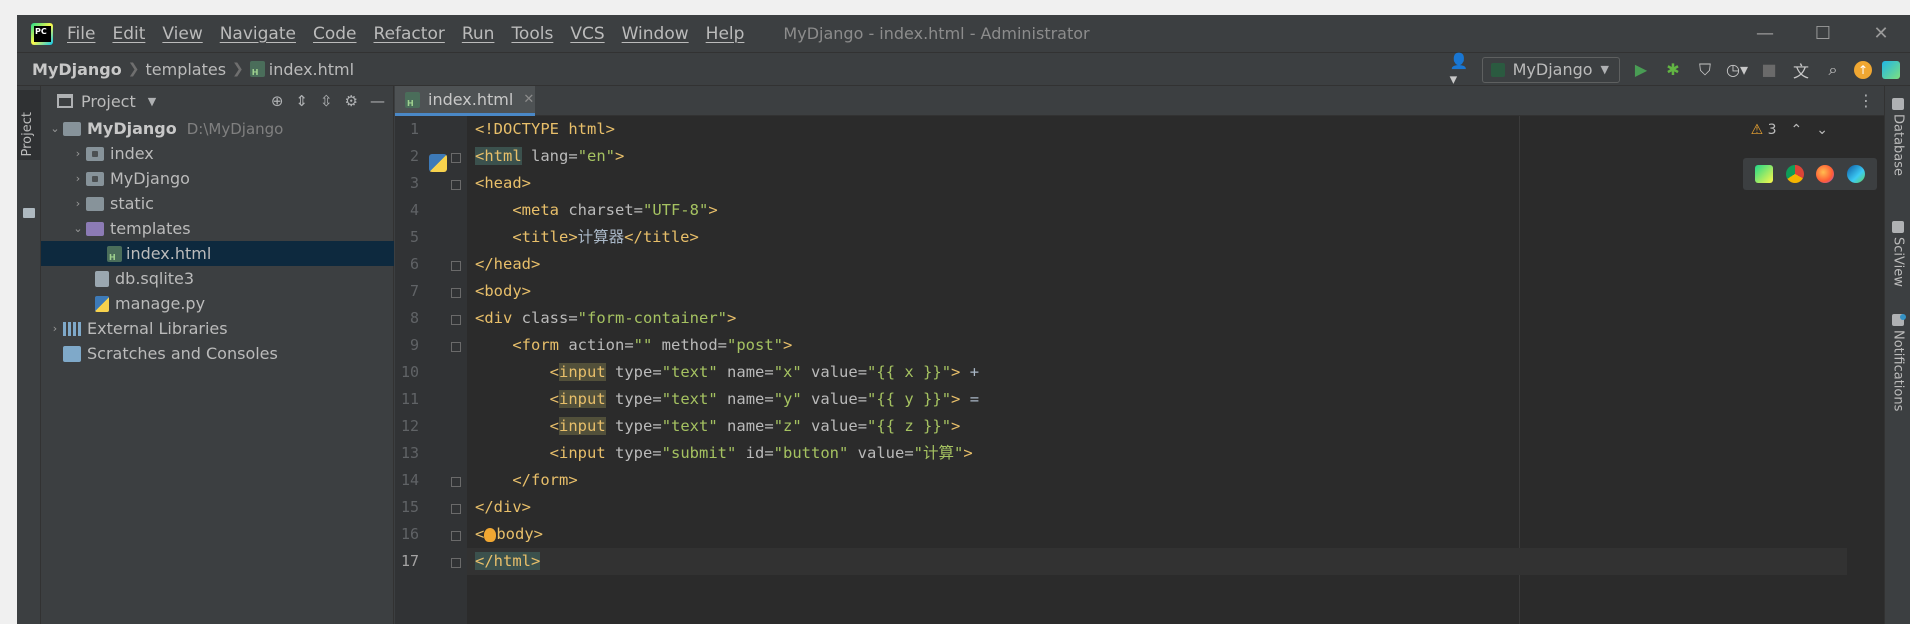  What do you see at coordinates (217, 178) in the screenshot?
I see `tree-item-mydjango: › MyDjango` at bounding box center [217, 178].